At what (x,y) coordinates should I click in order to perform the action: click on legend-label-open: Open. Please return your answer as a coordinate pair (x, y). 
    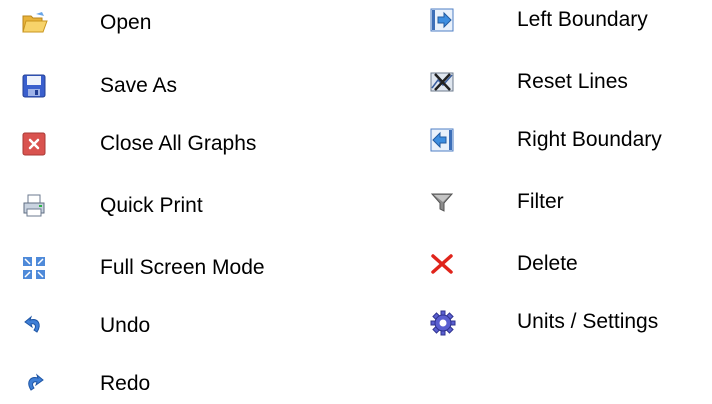
    Looking at the image, I should click on (126, 22).